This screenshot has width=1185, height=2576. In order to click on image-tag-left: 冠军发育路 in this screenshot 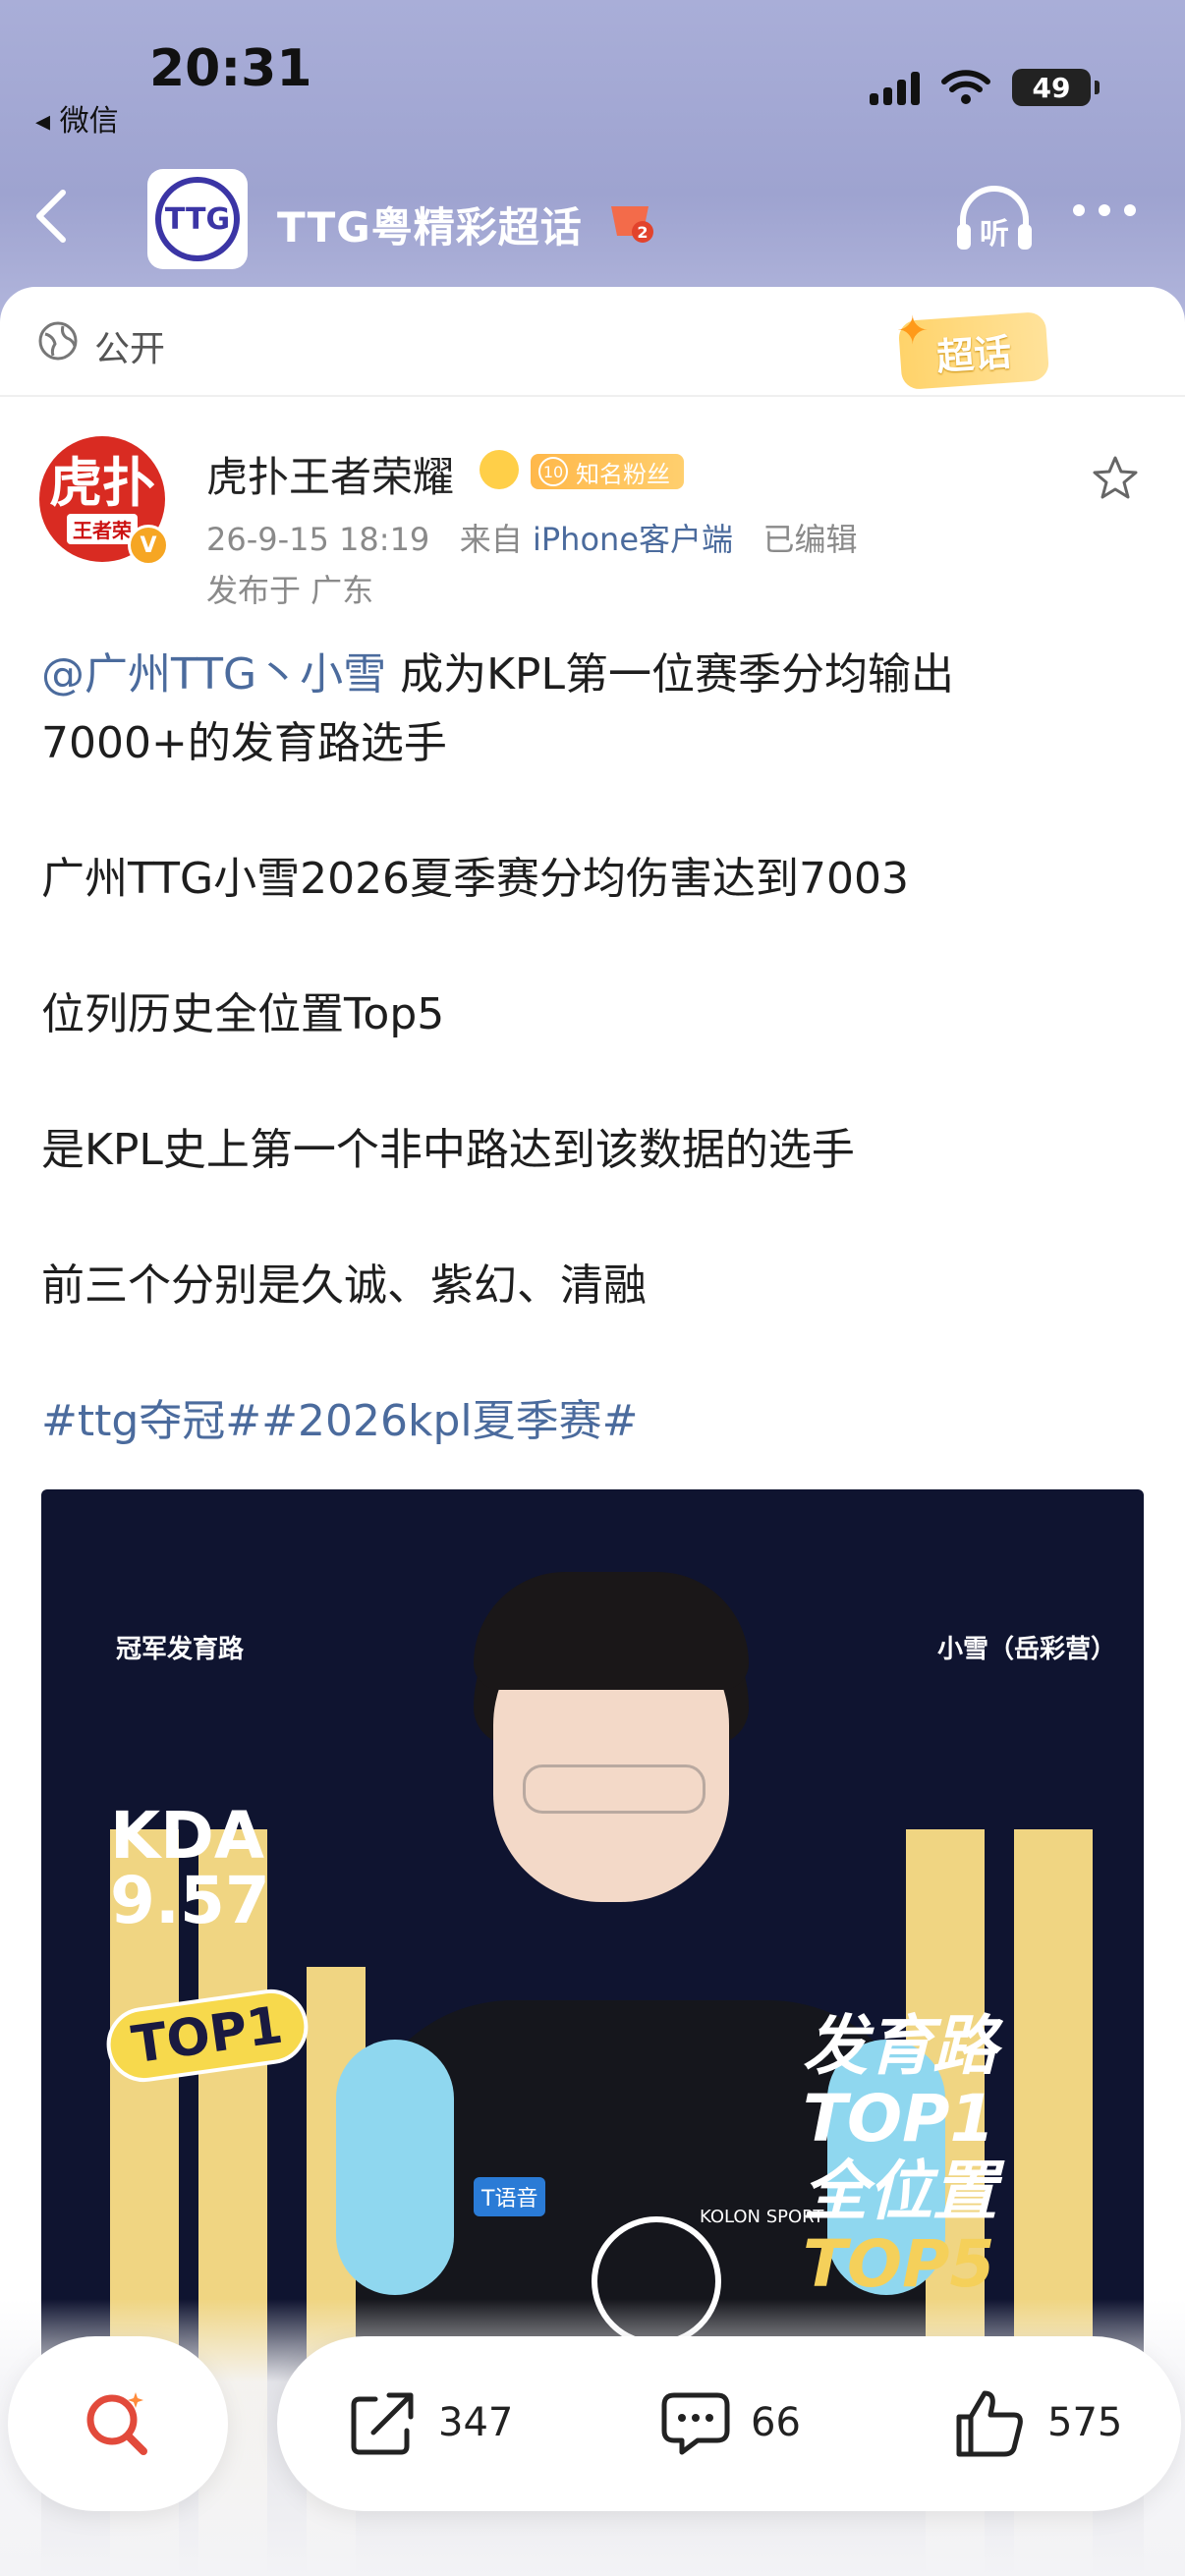, I will do `click(181, 1649)`.